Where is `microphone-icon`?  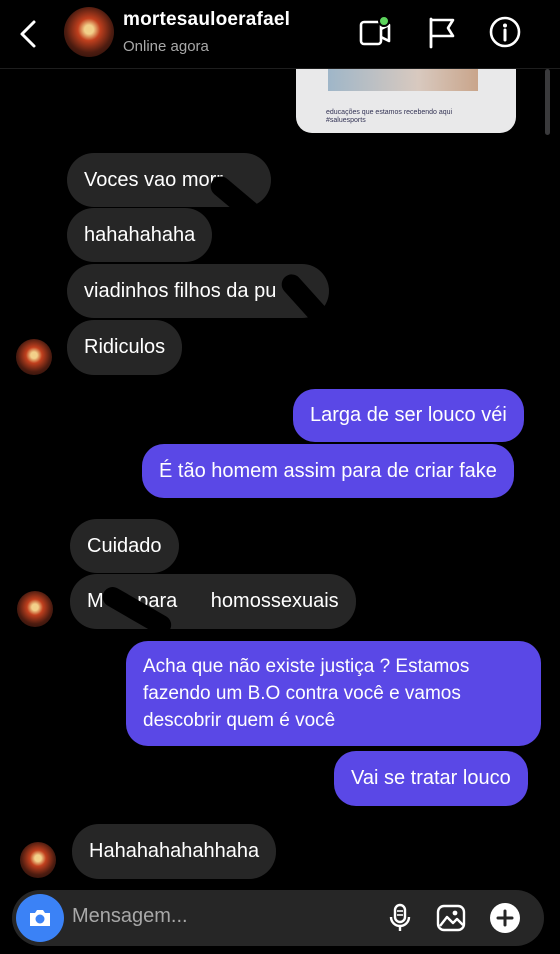 microphone-icon is located at coordinates (400, 918).